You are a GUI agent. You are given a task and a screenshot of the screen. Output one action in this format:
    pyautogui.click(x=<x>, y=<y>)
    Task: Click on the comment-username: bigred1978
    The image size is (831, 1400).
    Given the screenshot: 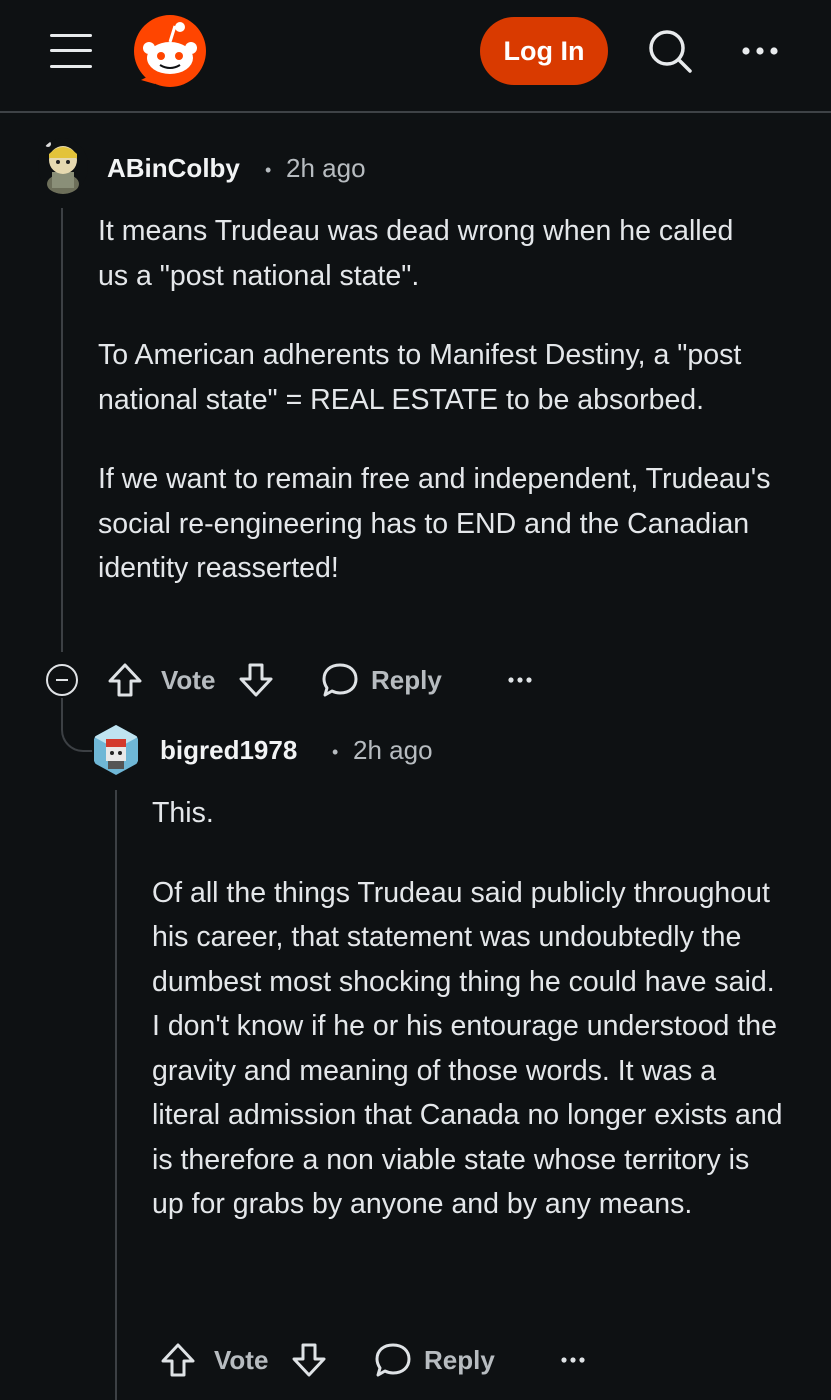 What is the action you would take?
    pyautogui.click(x=228, y=750)
    